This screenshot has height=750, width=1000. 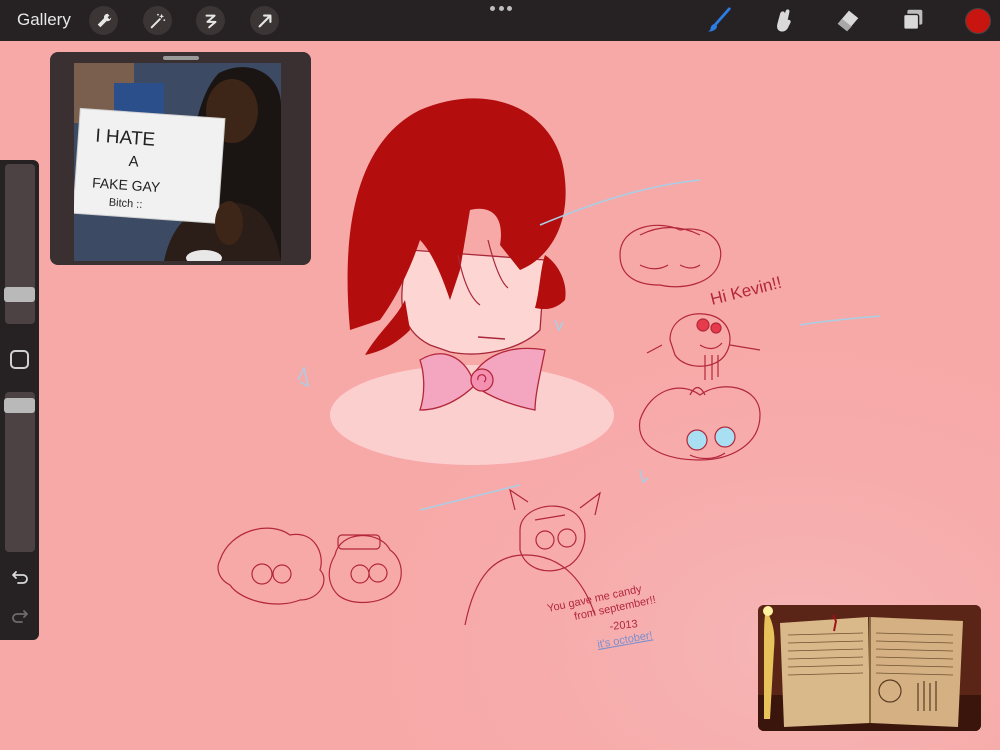 I want to click on brush-tool-button, so click(x=719, y=20).